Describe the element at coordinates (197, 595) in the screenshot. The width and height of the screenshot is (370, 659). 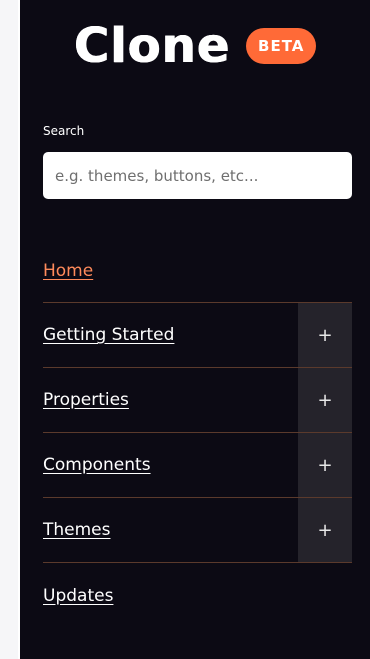
I see `nav-item-updates: Updates` at that location.